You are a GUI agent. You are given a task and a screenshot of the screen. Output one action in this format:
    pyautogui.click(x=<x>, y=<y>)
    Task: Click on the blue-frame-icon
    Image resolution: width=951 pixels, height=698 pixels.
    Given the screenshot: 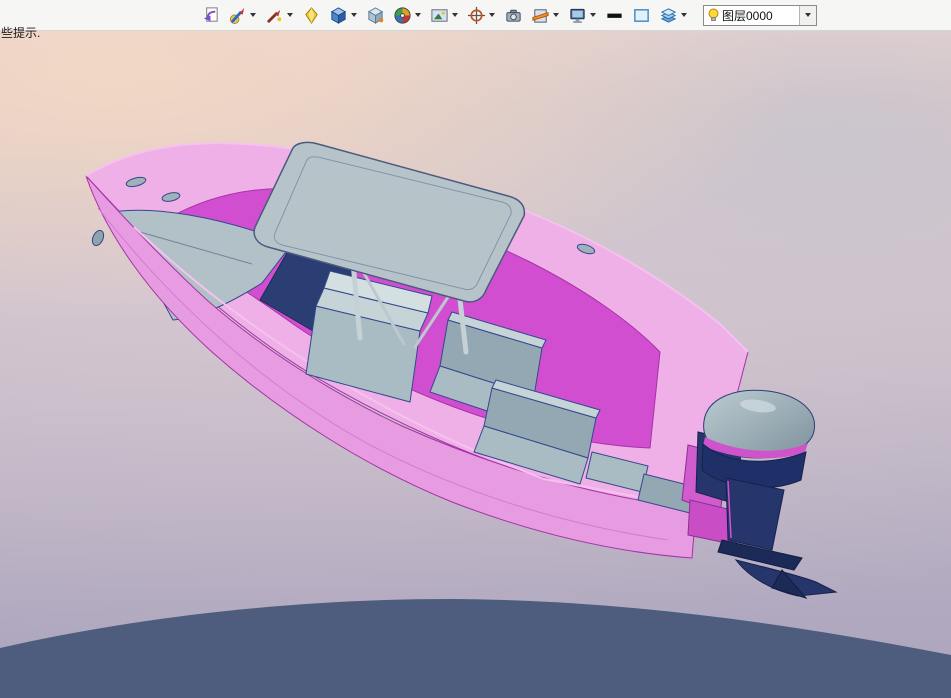 What is the action you would take?
    pyautogui.click(x=641, y=15)
    